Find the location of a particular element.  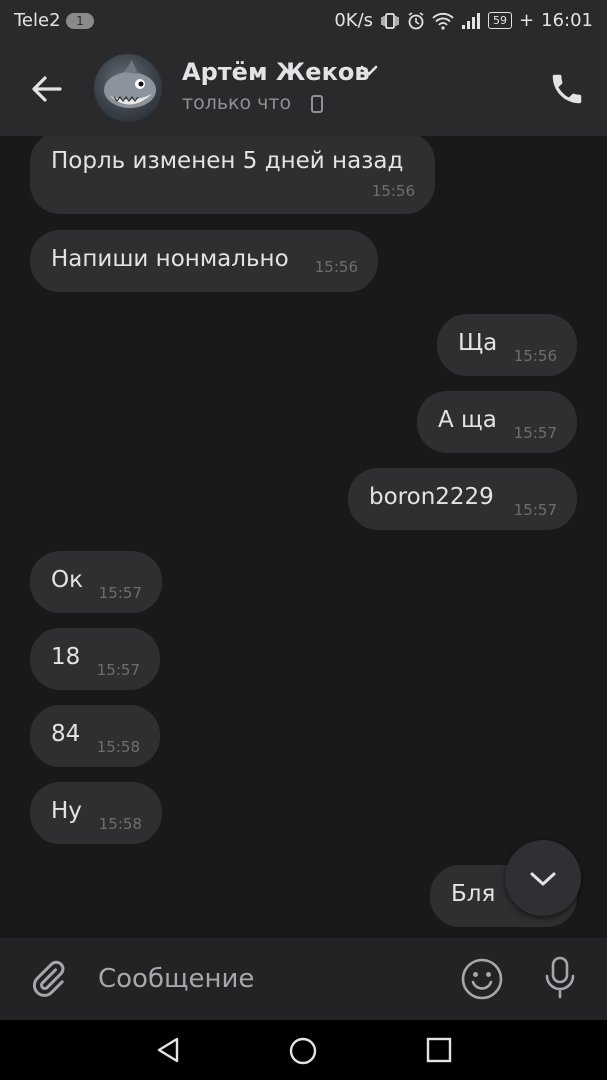

status-bar: Tele2 1 0K/s 59 + 16:01 is located at coordinates (303, 21).